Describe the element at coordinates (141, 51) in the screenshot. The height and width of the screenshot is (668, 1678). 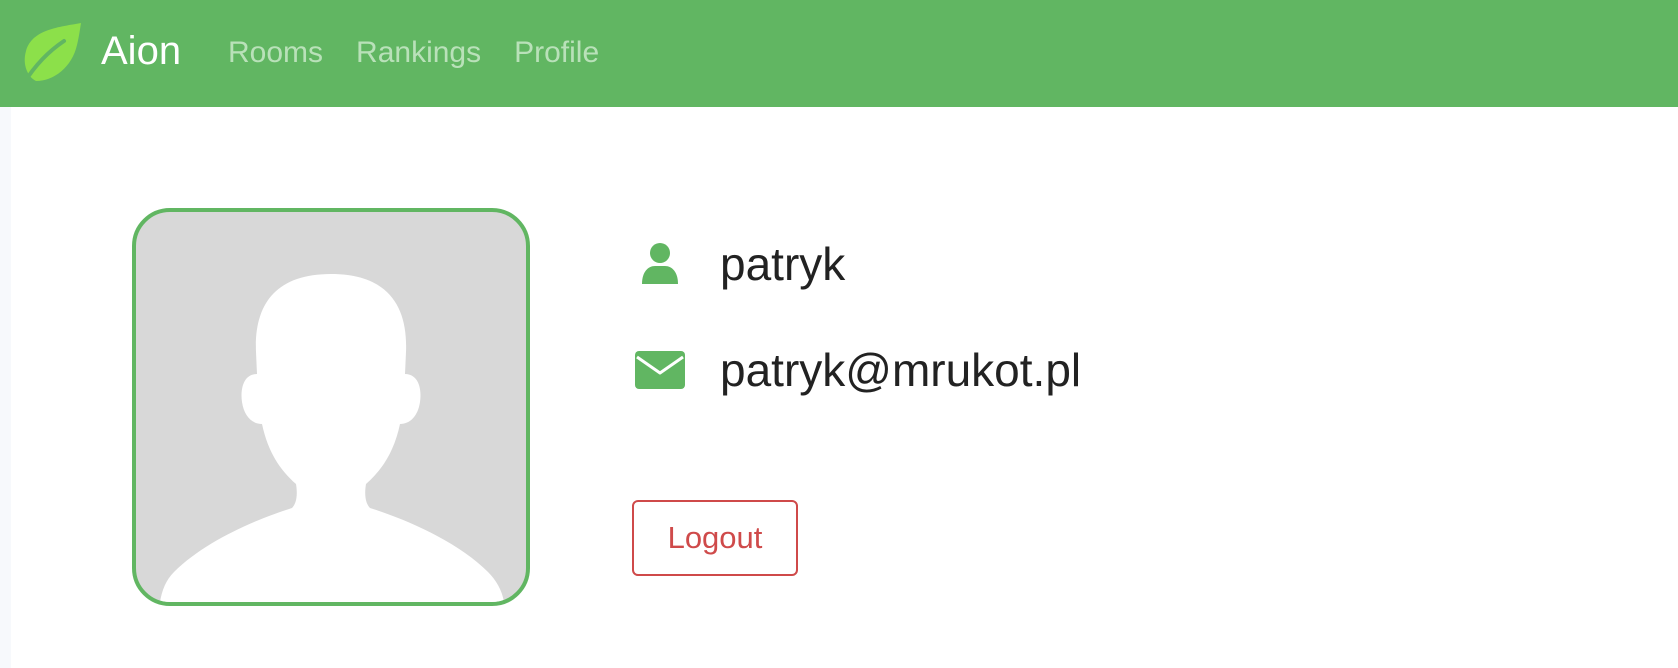
I see `brand-name: Aion` at that location.